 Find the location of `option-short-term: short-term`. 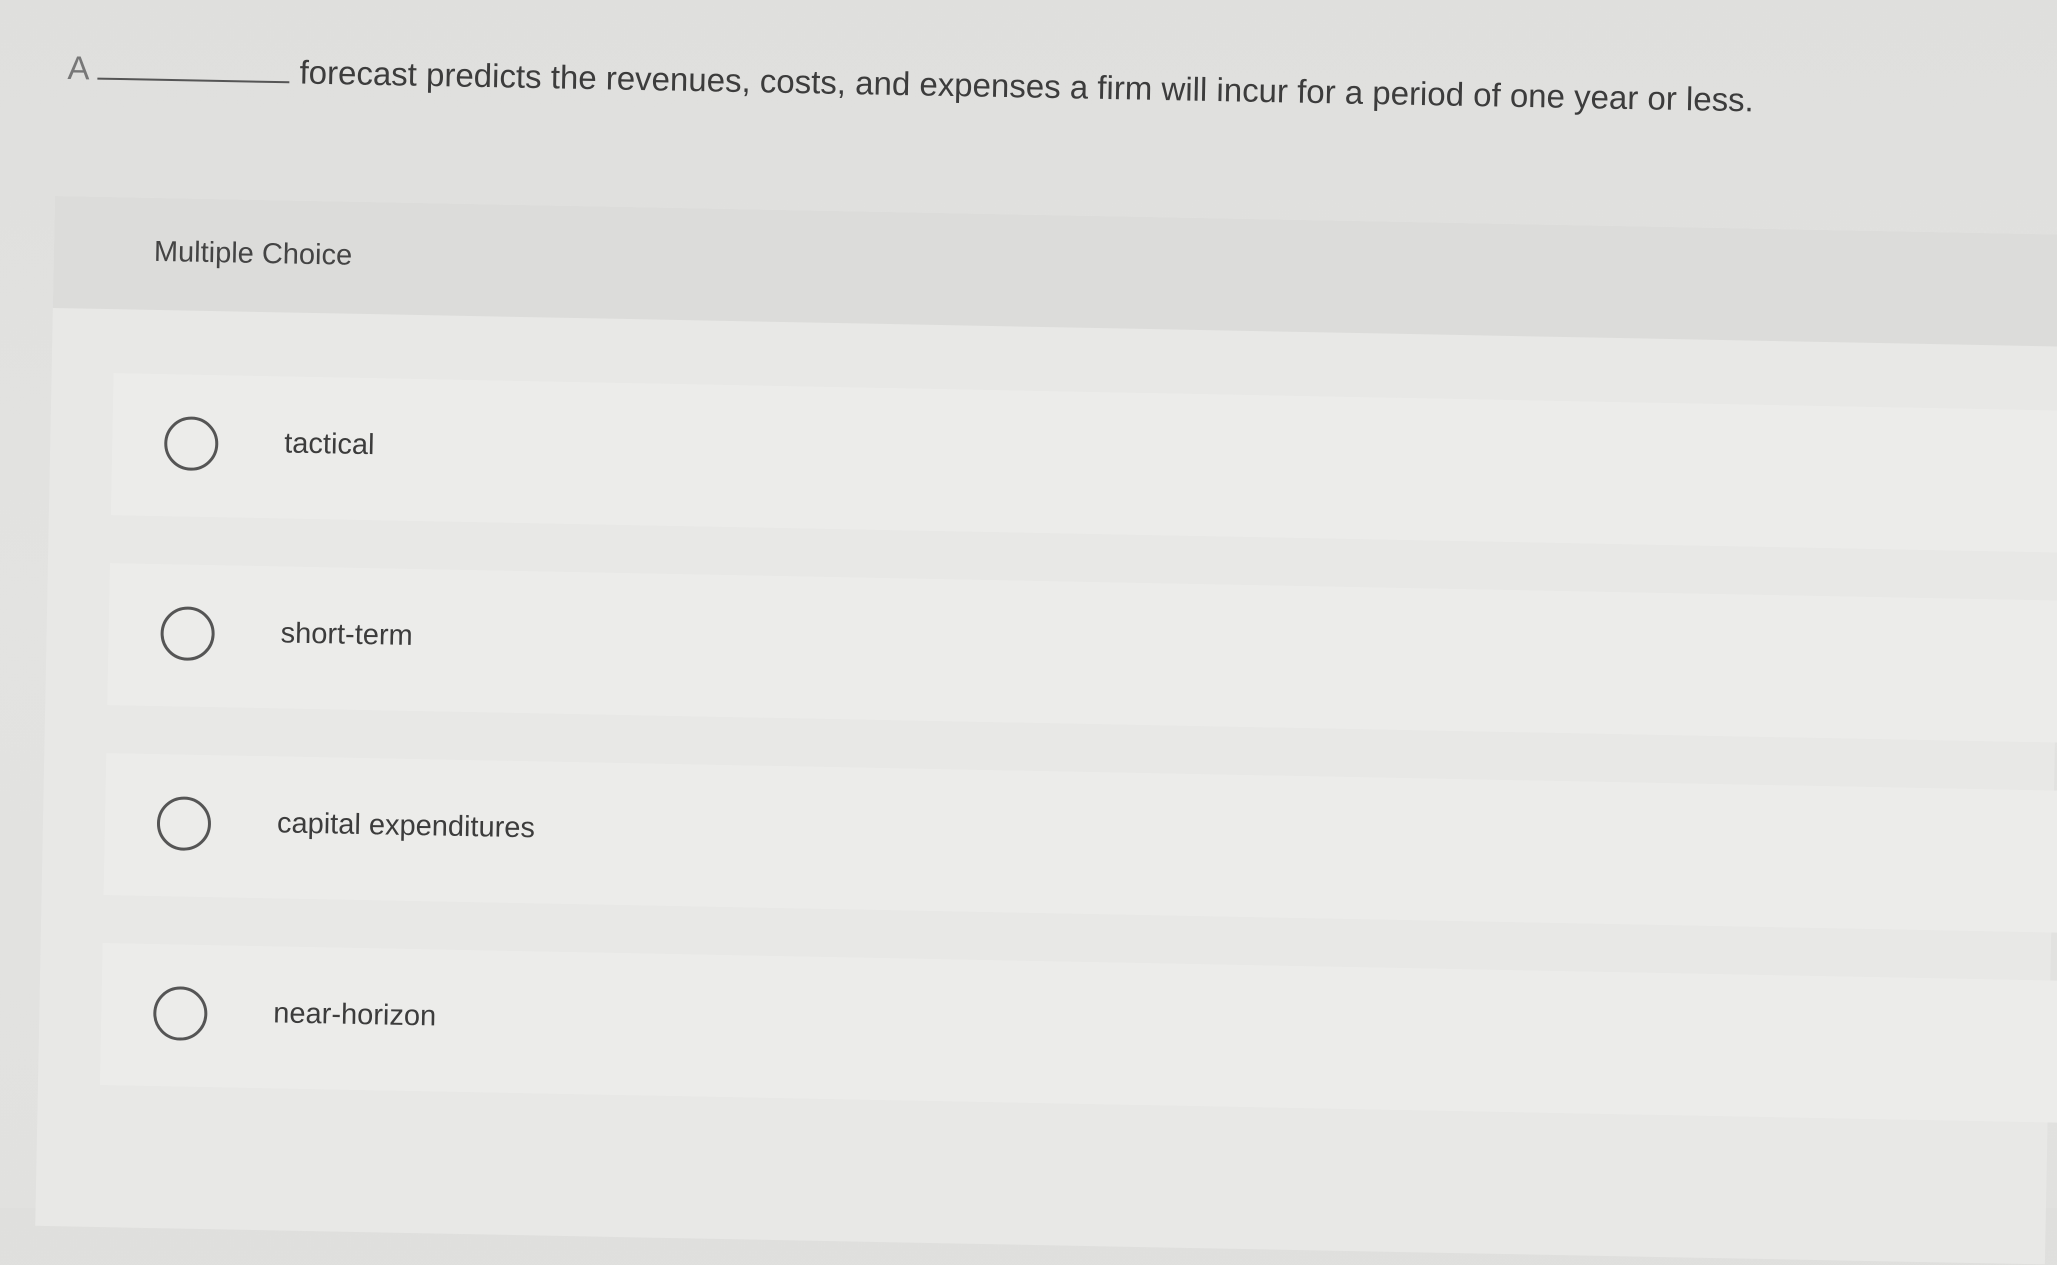

option-short-term: short-term is located at coordinates (1082, 653).